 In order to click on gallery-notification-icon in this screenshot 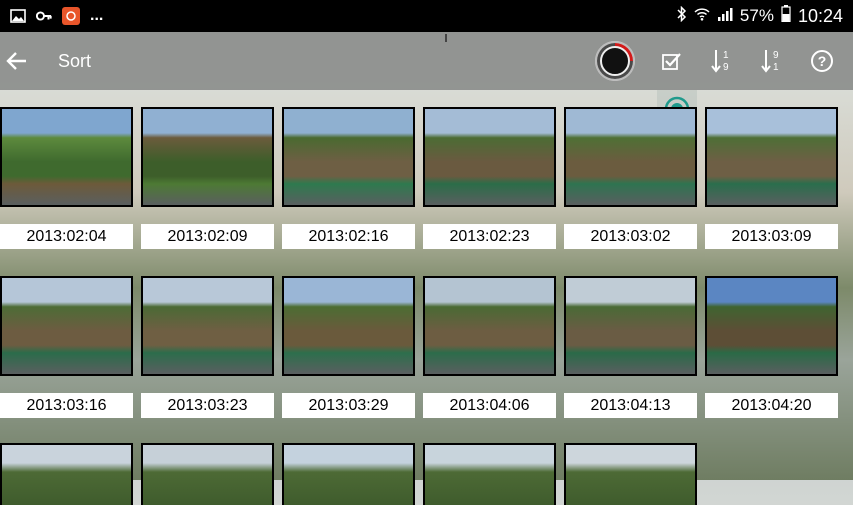, I will do `click(18, 16)`.